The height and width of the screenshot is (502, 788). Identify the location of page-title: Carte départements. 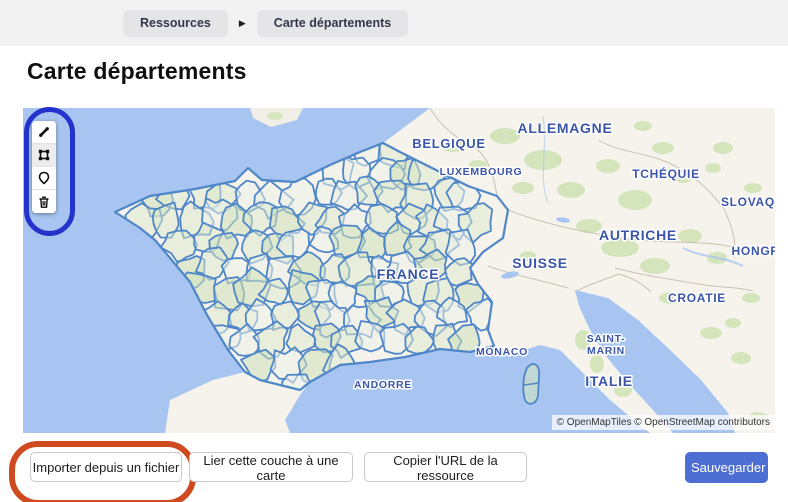
(137, 71).